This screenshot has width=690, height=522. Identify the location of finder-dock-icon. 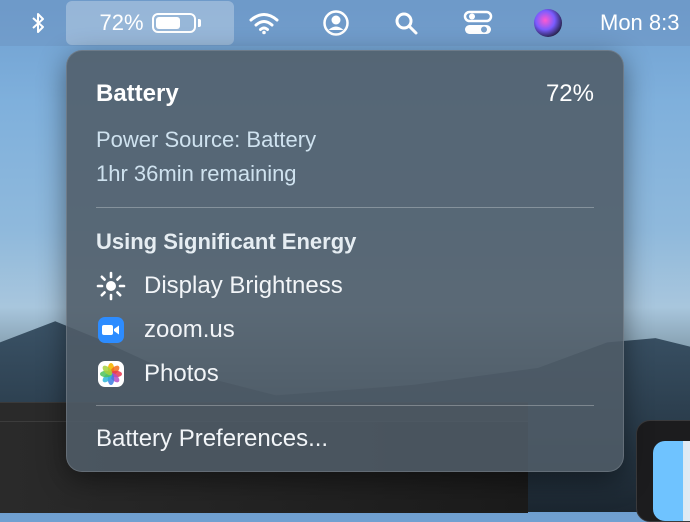
(663, 471).